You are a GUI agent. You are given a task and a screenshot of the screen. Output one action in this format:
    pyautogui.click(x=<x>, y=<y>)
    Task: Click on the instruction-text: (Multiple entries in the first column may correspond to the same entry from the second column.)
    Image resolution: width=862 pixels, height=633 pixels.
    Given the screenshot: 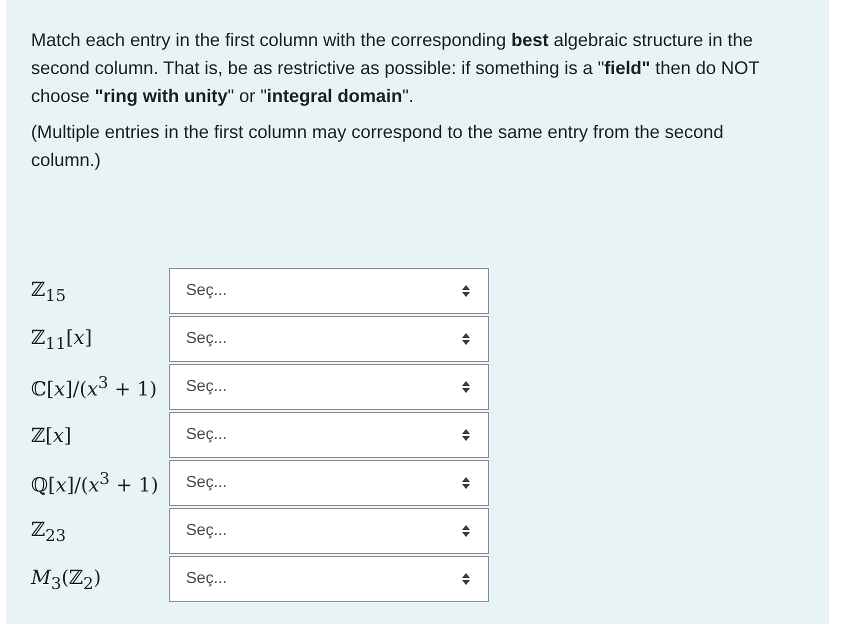 What is the action you would take?
    pyautogui.click(x=377, y=146)
    